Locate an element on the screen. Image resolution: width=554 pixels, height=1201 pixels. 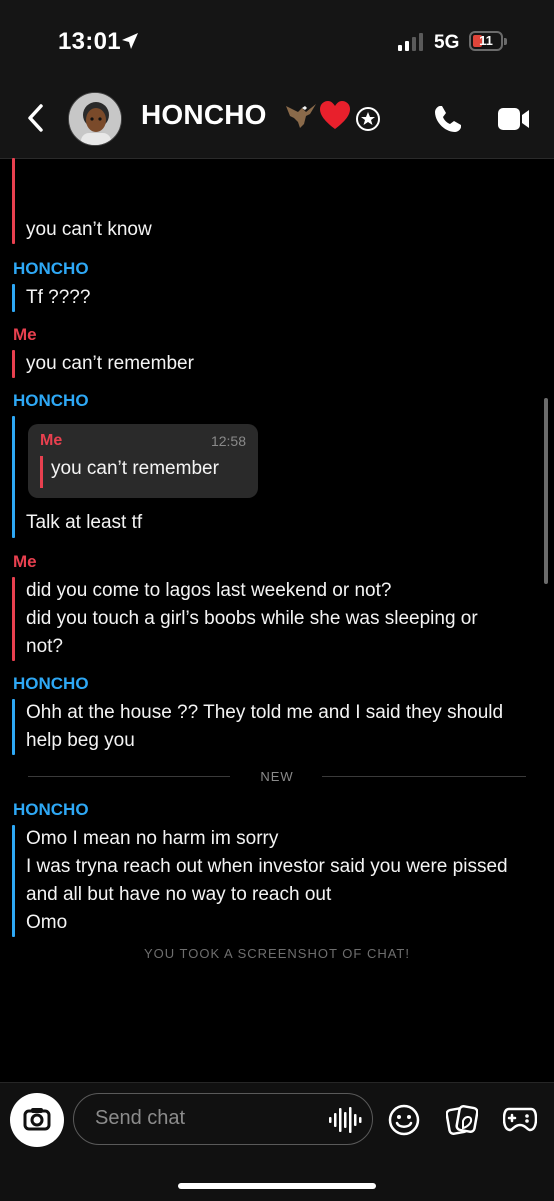
status-bar: 13:01 5G 11 is located at coordinates (277, 42).